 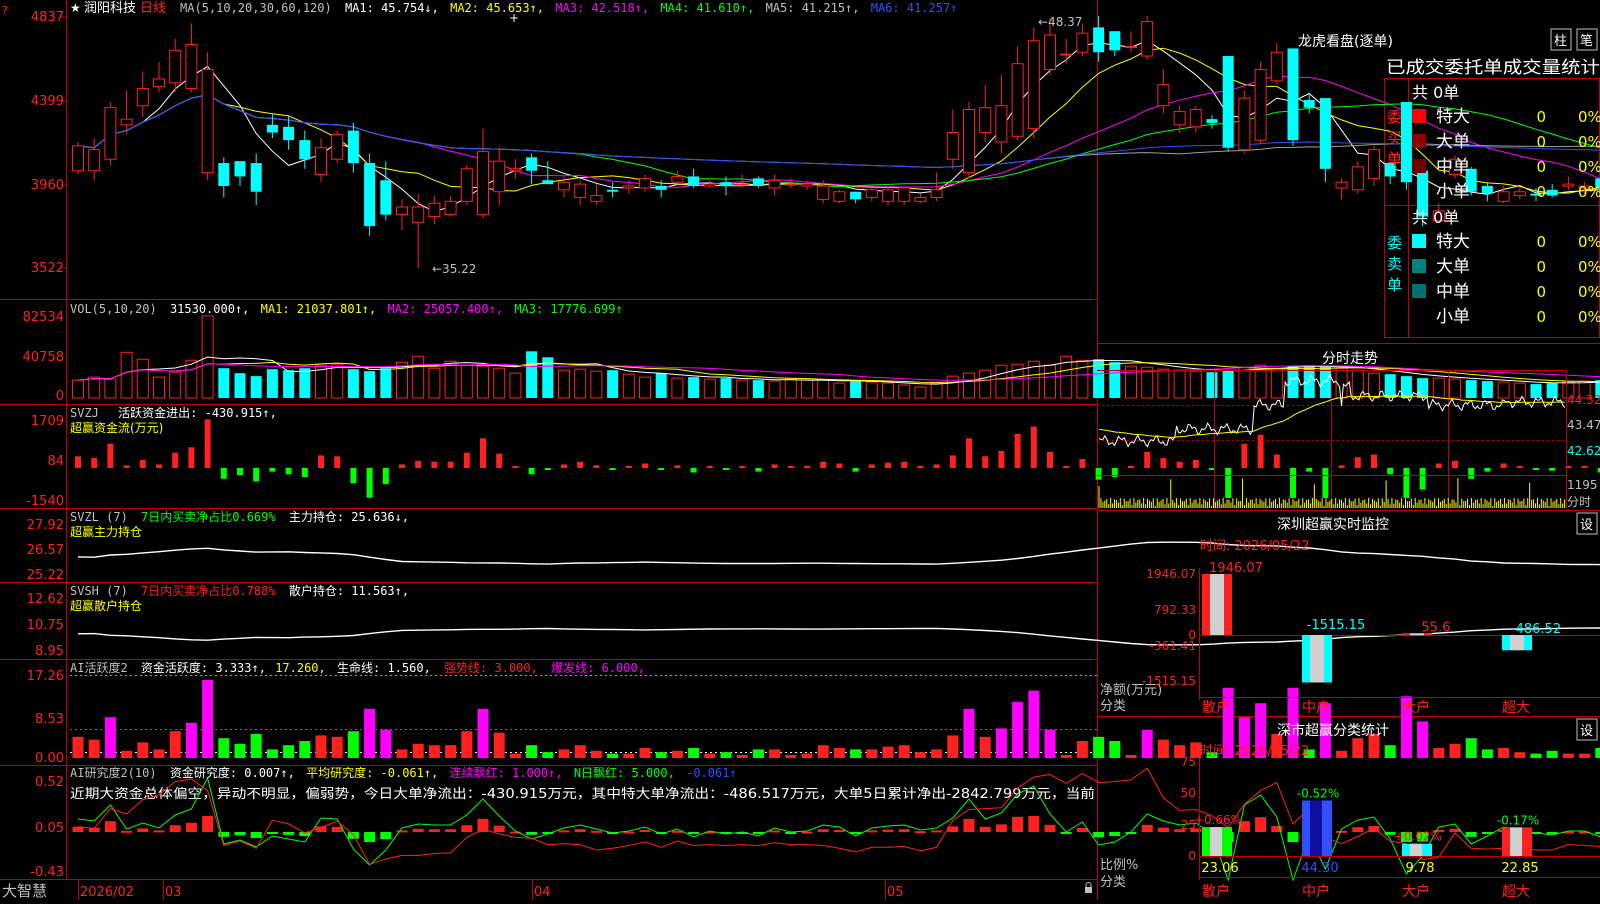 I want to click on main-y-tick: 3960, so click(x=47, y=185).